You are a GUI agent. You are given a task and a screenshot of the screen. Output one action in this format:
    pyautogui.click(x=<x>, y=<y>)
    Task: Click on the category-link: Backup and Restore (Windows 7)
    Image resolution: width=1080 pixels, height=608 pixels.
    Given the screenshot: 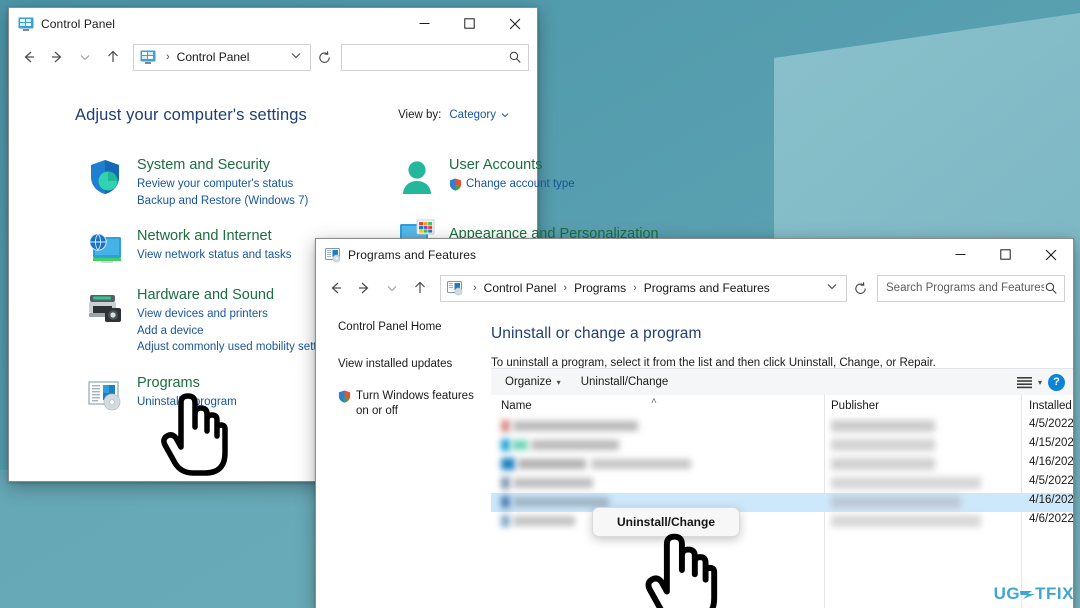 What is the action you would take?
    pyautogui.click(x=222, y=201)
    